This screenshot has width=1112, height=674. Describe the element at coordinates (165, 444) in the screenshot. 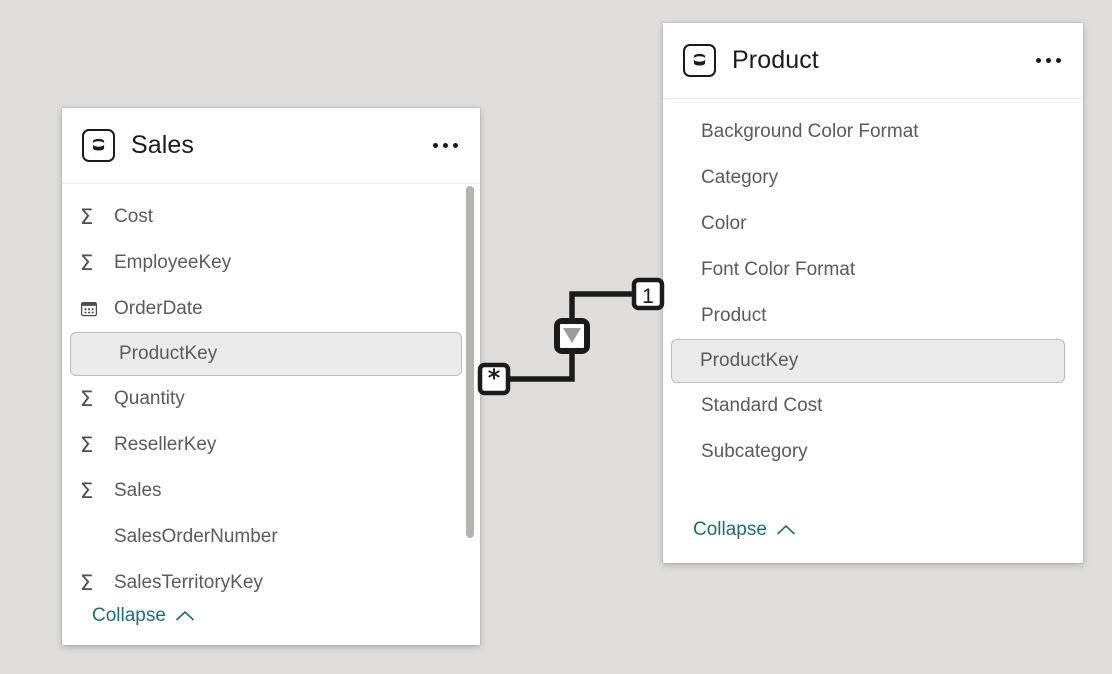

I see `field-label: ResellerKey` at that location.